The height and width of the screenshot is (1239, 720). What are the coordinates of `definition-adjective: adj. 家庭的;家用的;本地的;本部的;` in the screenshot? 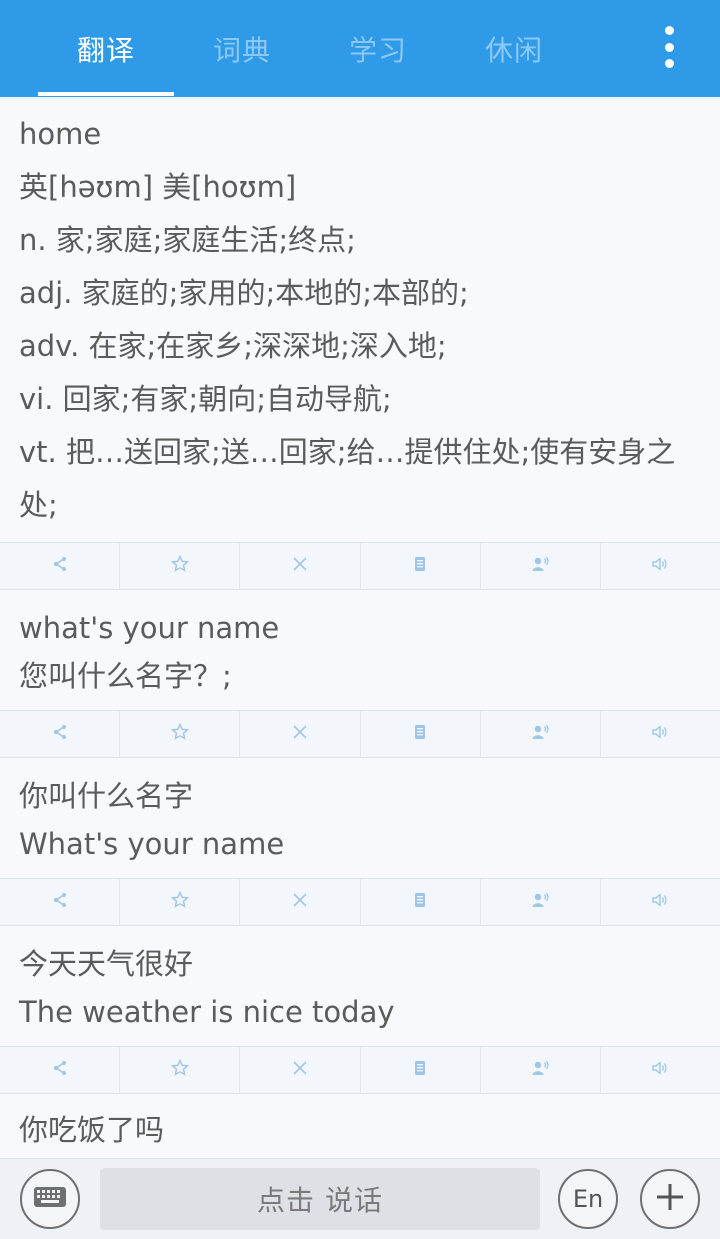 It's located at (244, 293).